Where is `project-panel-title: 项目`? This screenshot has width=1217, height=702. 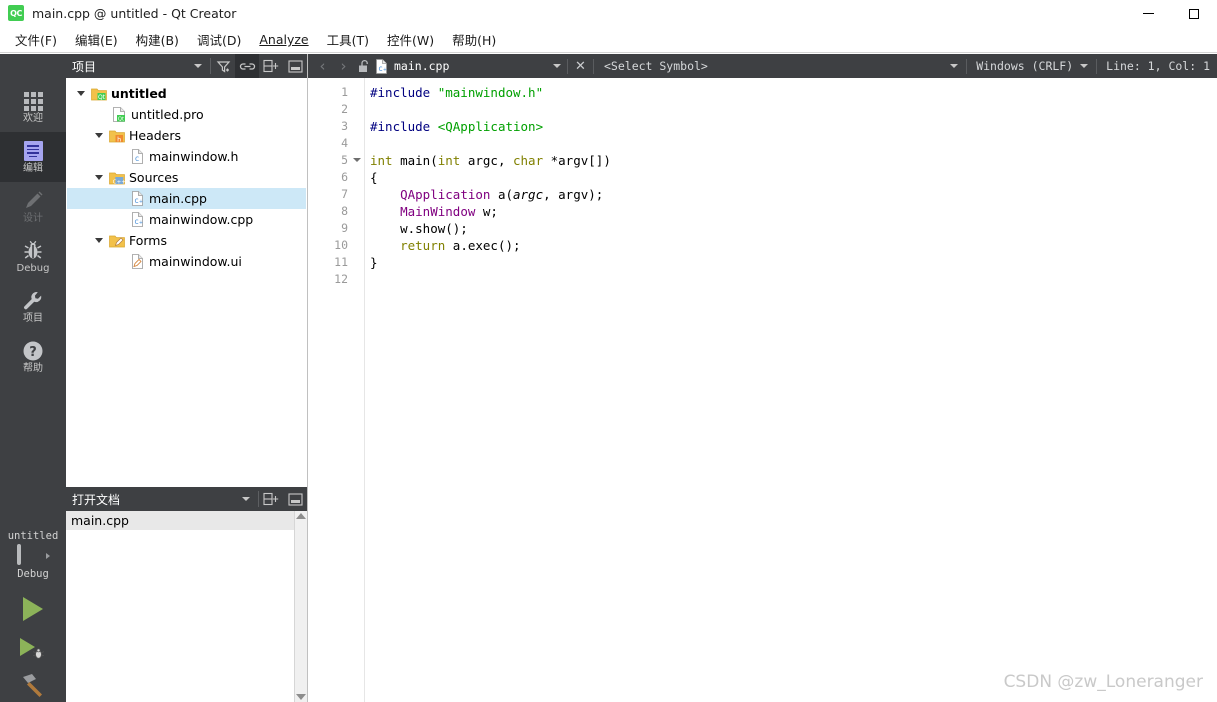 project-panel-title: 项目 is located at coordinates (84, 66).